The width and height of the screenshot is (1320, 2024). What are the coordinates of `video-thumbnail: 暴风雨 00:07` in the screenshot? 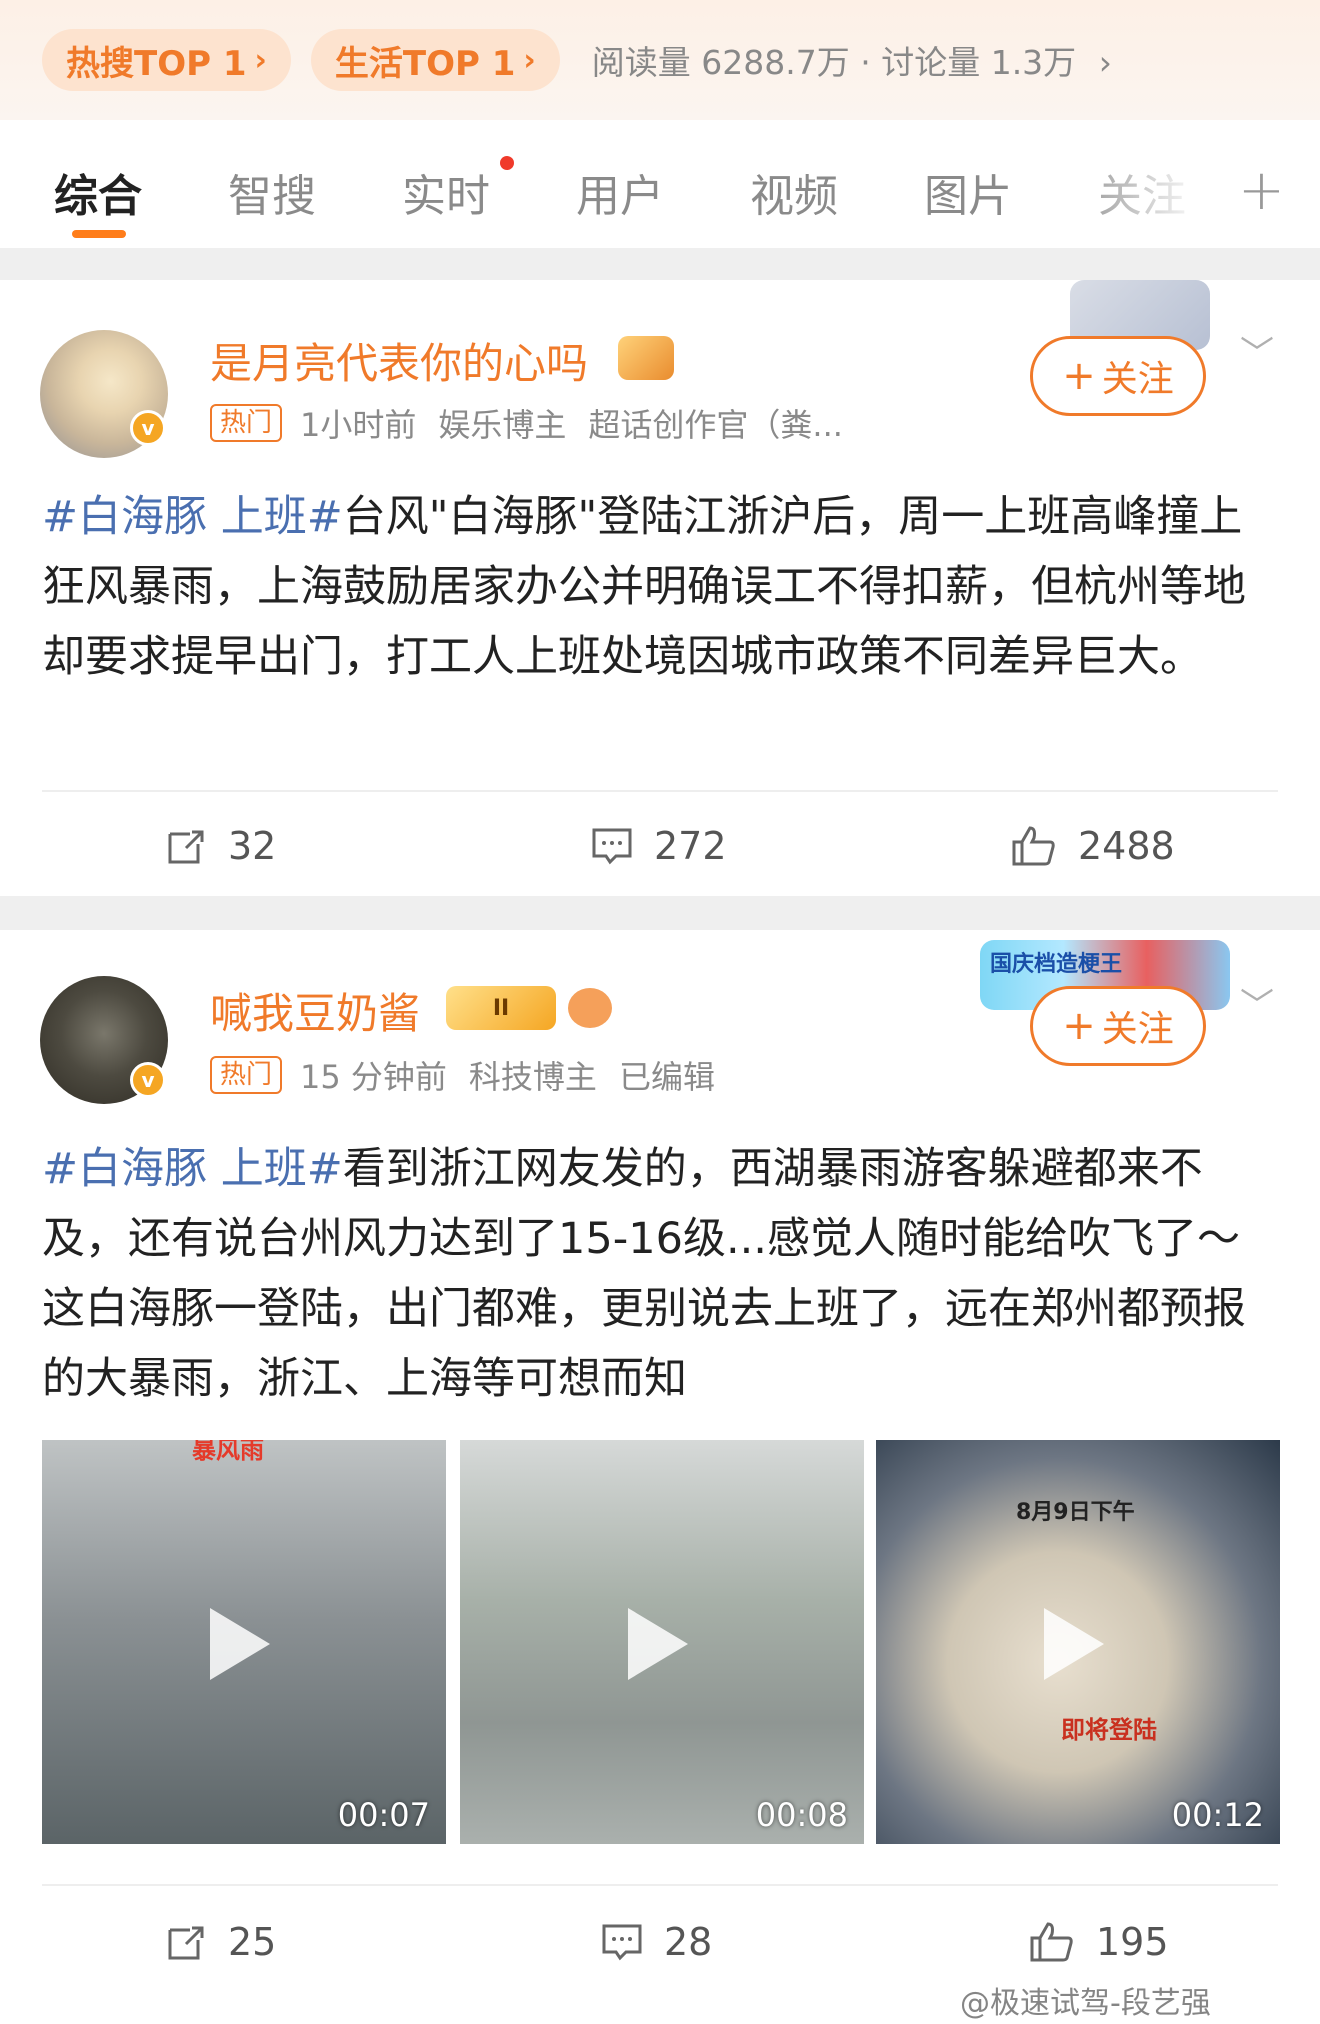 It's located at (244, 1642).